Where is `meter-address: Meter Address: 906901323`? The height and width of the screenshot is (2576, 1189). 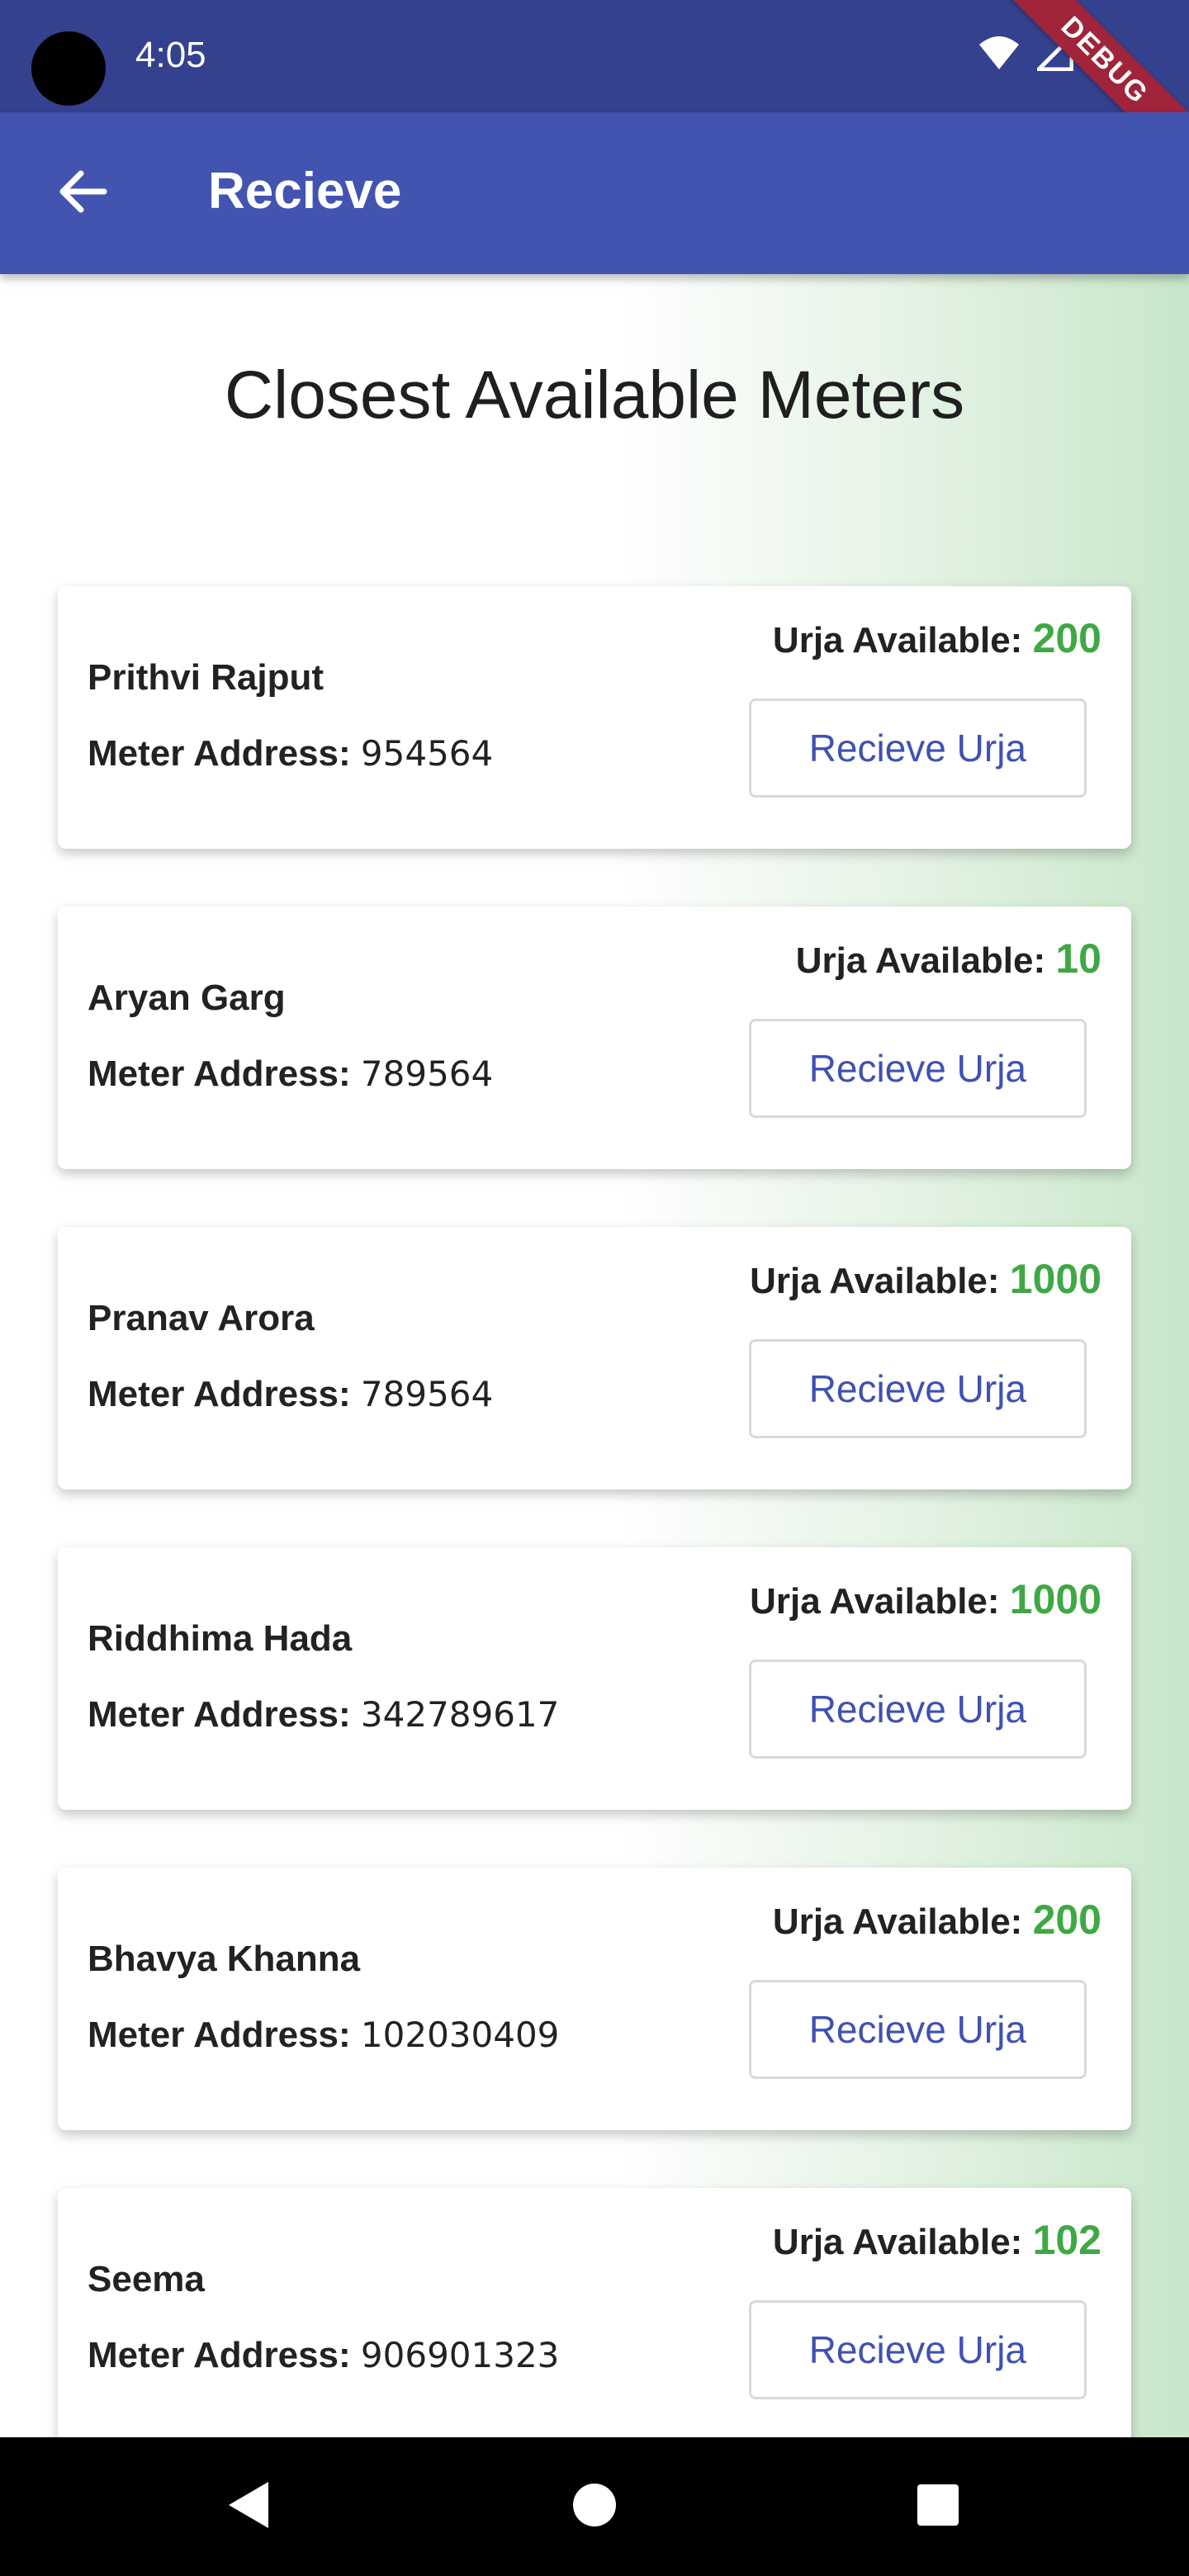 meter-address: Meter Address: 906901323 is located at coordinates (323, 2355).